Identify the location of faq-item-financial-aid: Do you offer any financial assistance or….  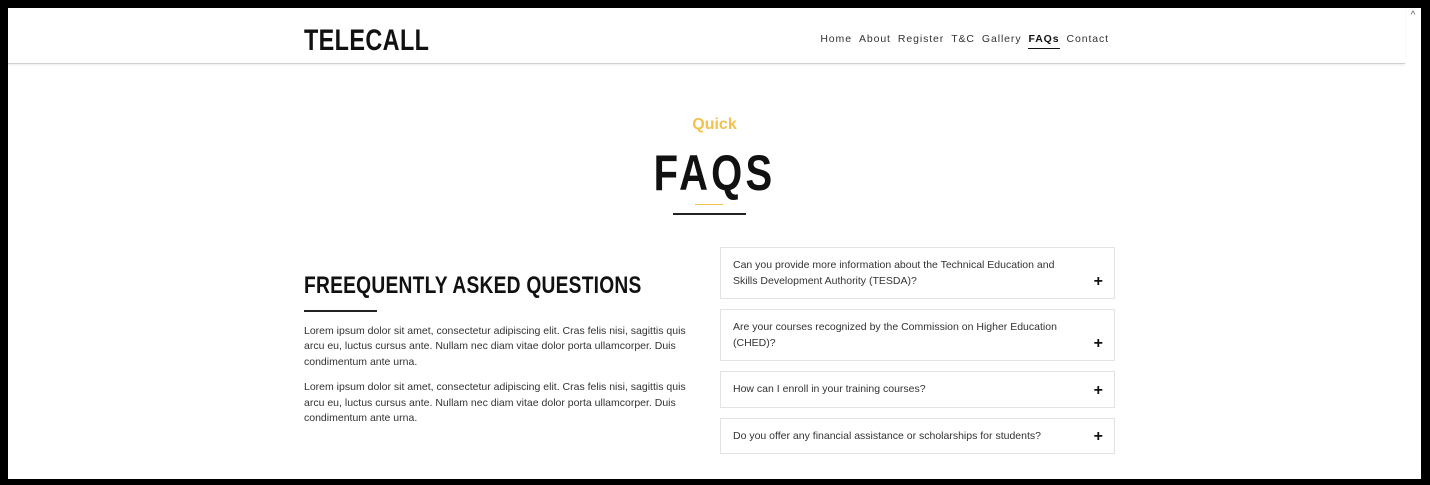
(917, 435).